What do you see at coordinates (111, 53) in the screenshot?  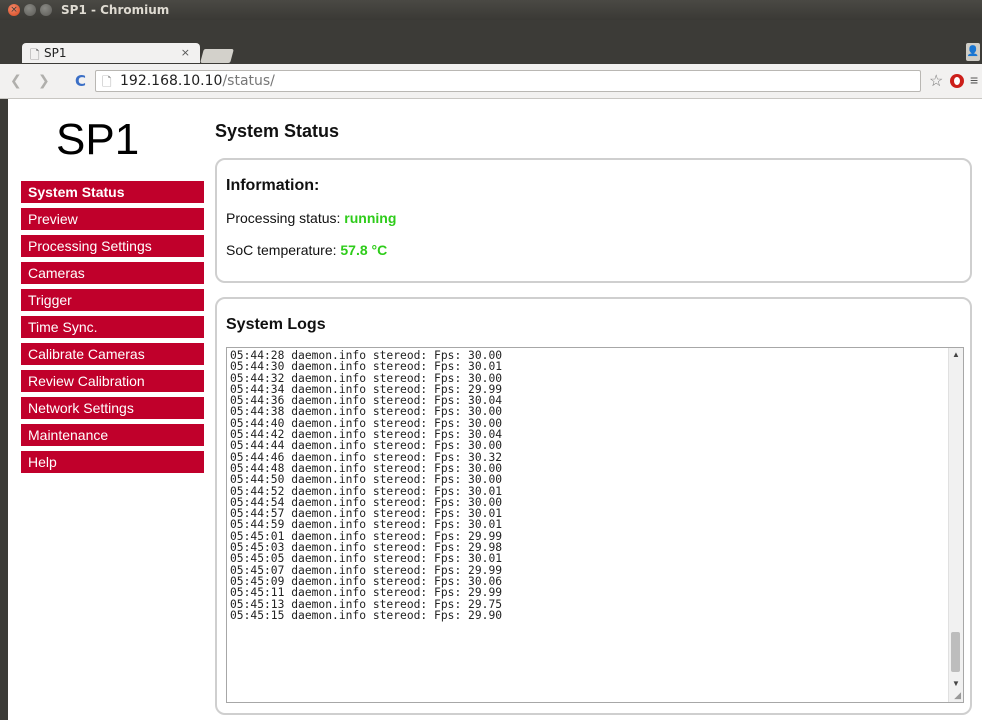 I see `browser-tab: 🗋 SP1 ×` at bounding box center [111, 53].